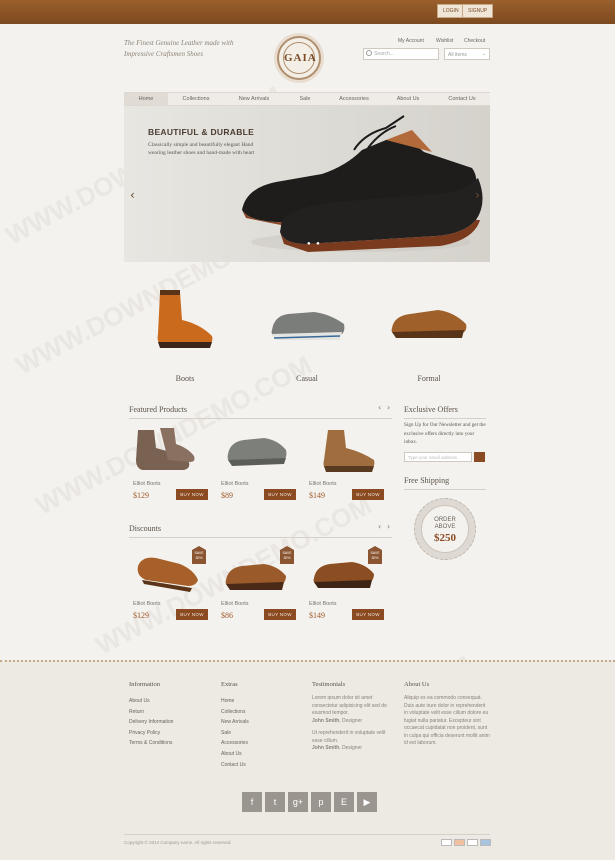  Describe the element at coordinates (451, 11) in the screenshot. I see `login-button: LOGIN` at that location.